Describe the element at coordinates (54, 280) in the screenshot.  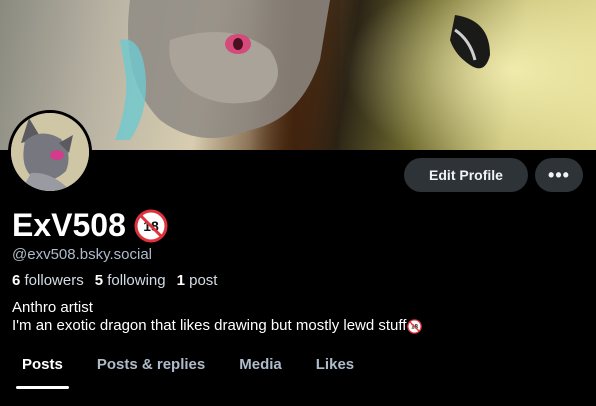
I see `followers-label: followers` at that location.